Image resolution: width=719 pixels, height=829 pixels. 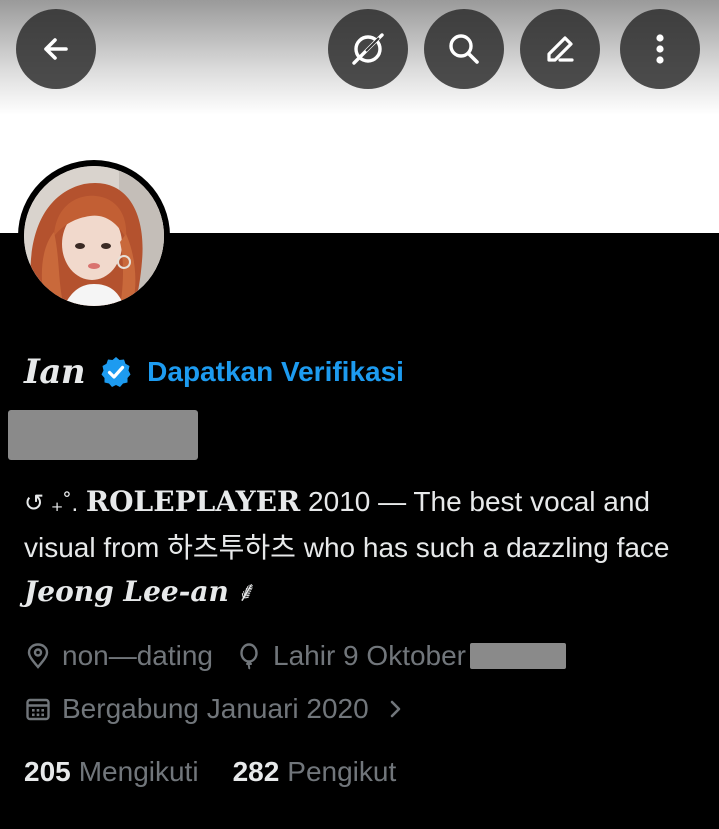 I want to click on edit-button, so click(x=560, y=49).